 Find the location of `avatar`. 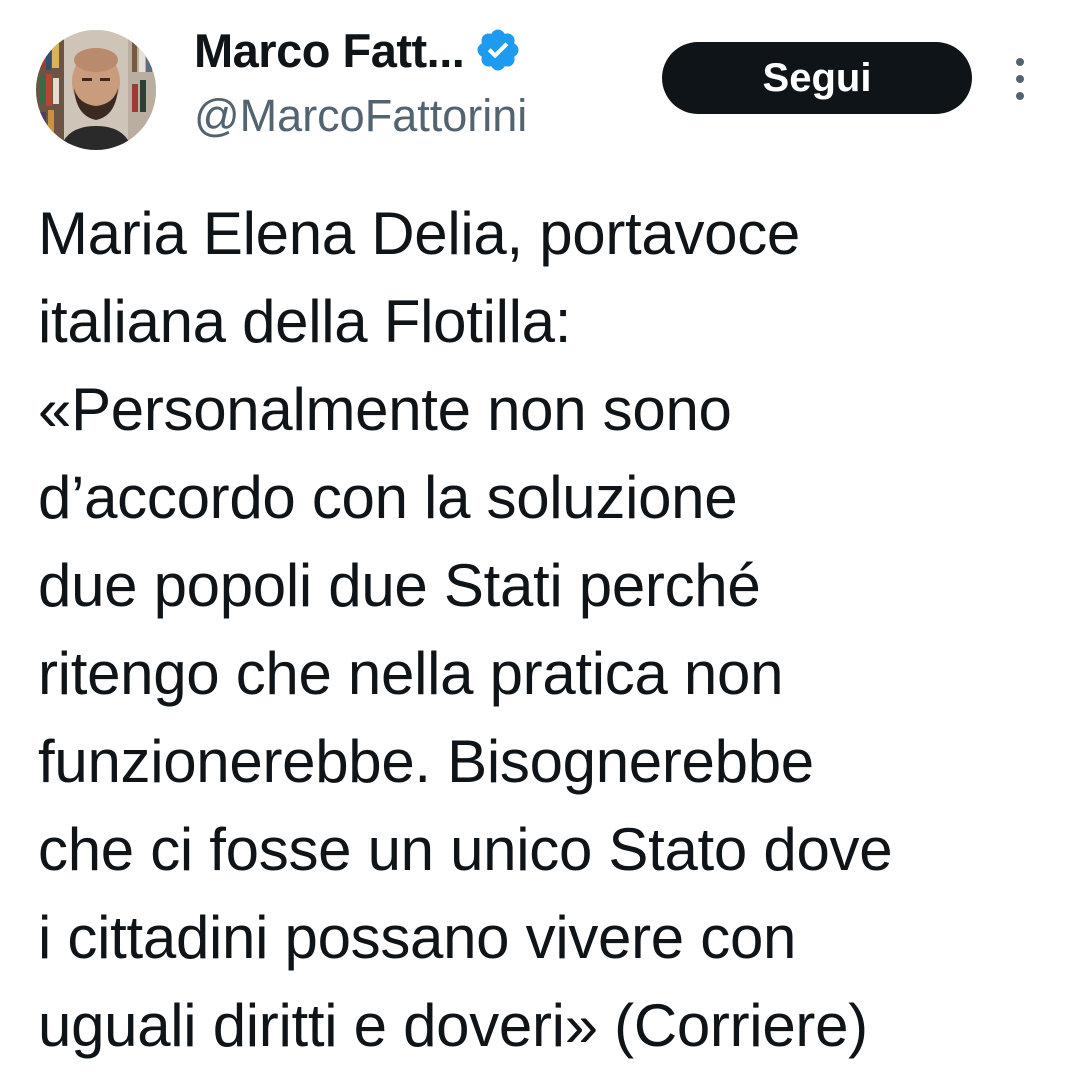

avatar is located at coordinates (96, 90).